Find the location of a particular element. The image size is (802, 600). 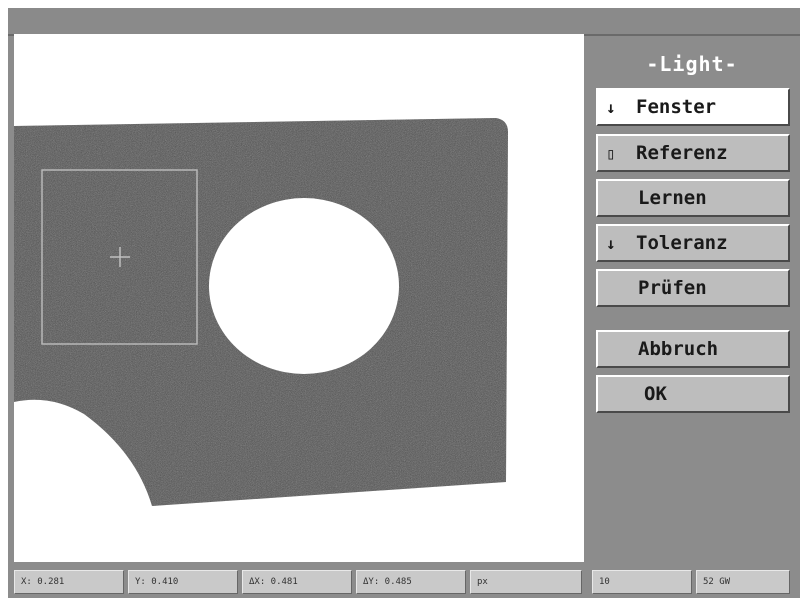

square-icon: ▯ is located at coordinates (611, 153).